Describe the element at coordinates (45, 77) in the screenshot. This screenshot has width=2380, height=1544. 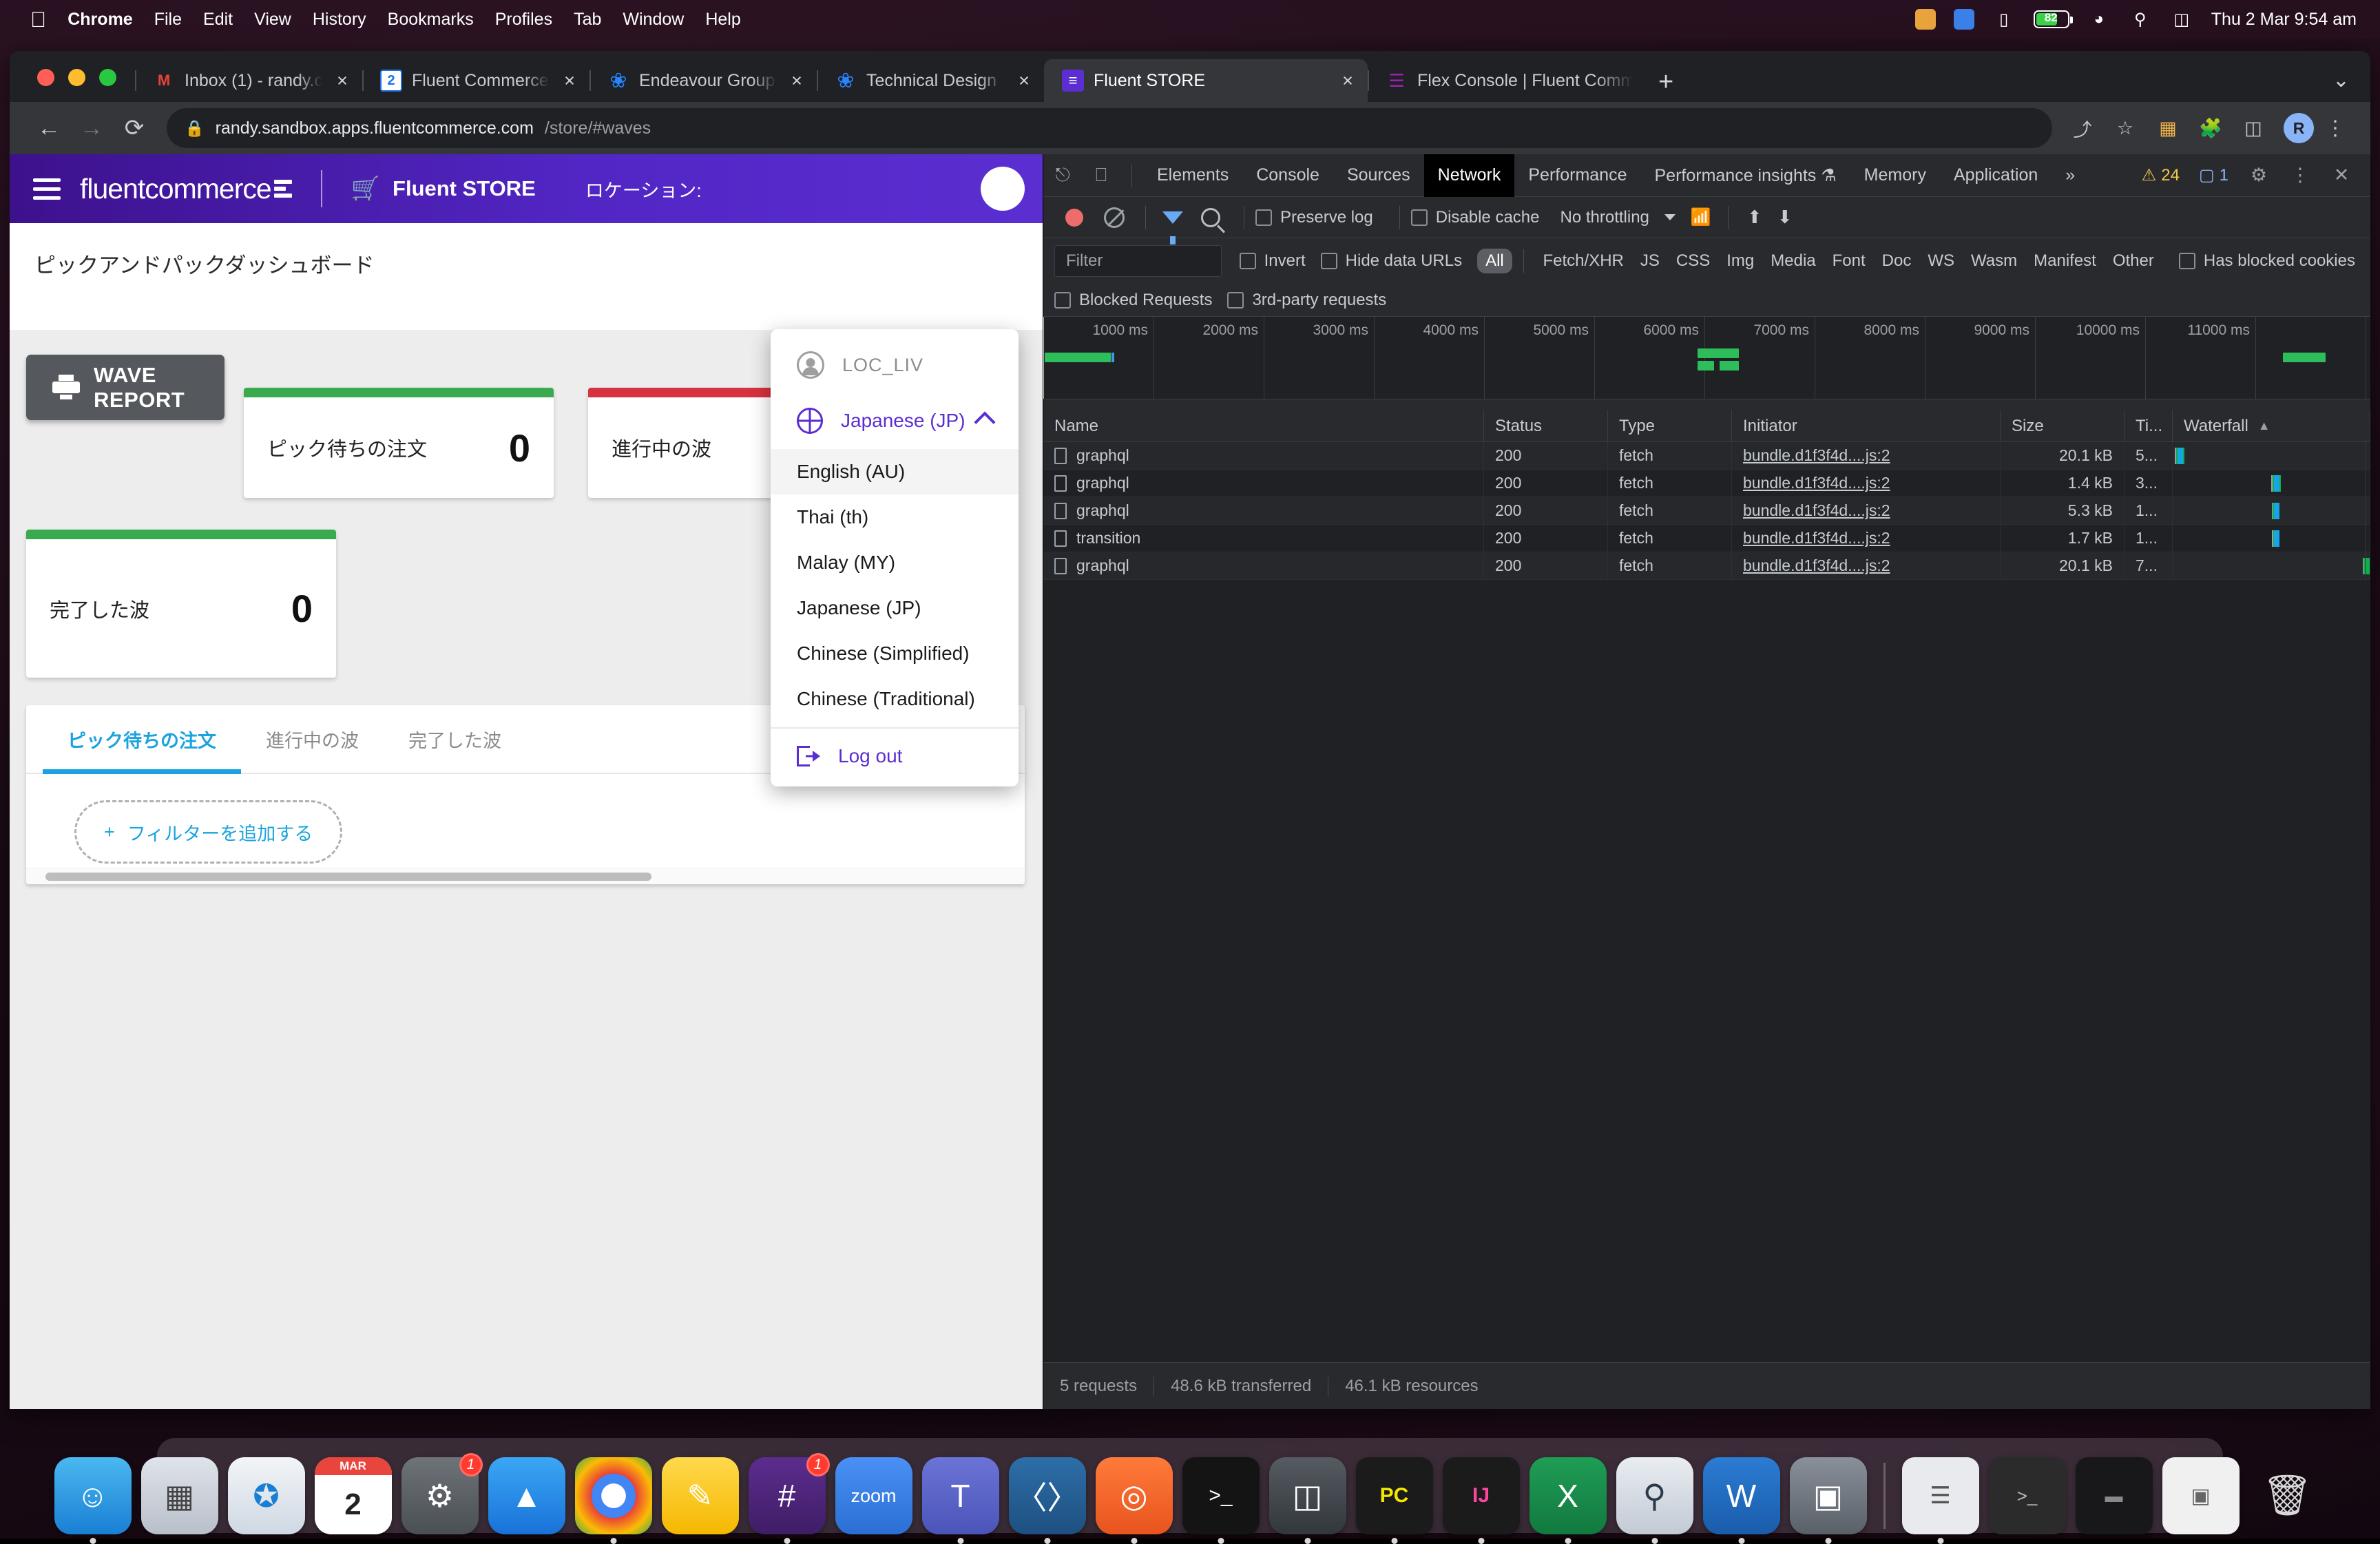
I see `close-window-button` at that location.